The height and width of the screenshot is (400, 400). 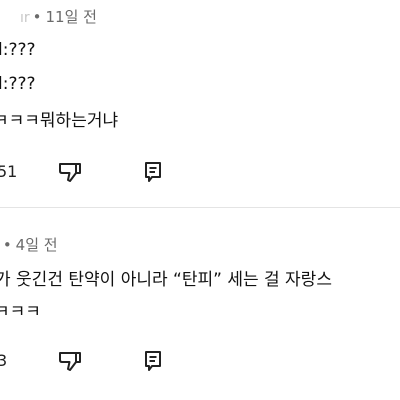 I want to click on comment-text-line: ㅋㅋㅋ뭐하는거냐, so click(x=59, y=121).